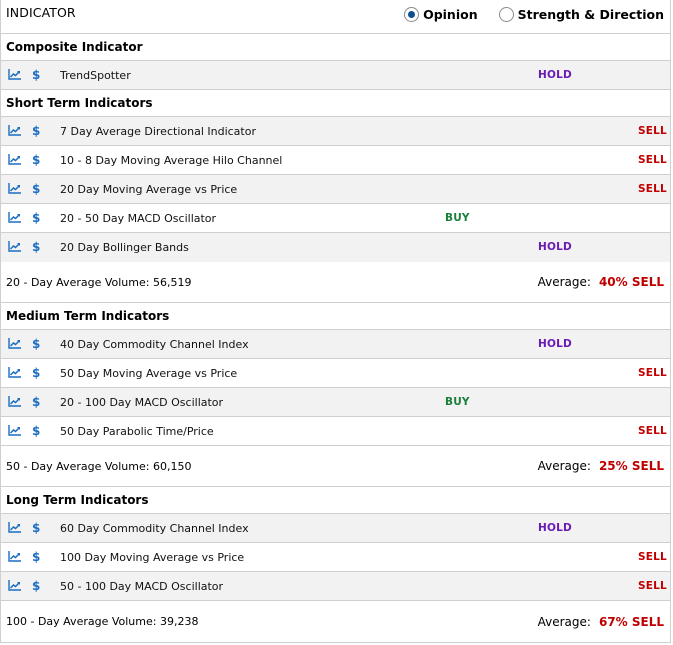  I want to click on average-opinion: Average: 40% SELL, so click(601, 282).